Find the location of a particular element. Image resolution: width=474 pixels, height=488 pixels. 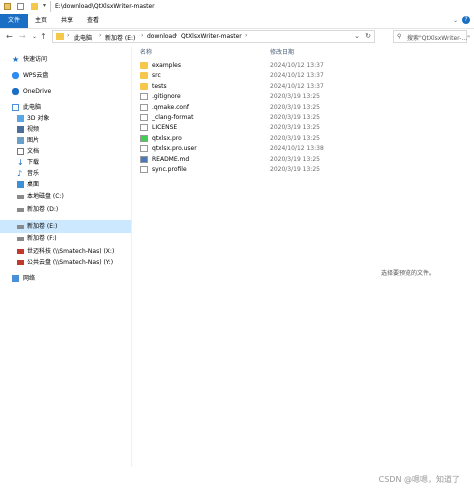

sidebar-item-quick-access: ★ 快速访问 is located at coordinates (65, 59).